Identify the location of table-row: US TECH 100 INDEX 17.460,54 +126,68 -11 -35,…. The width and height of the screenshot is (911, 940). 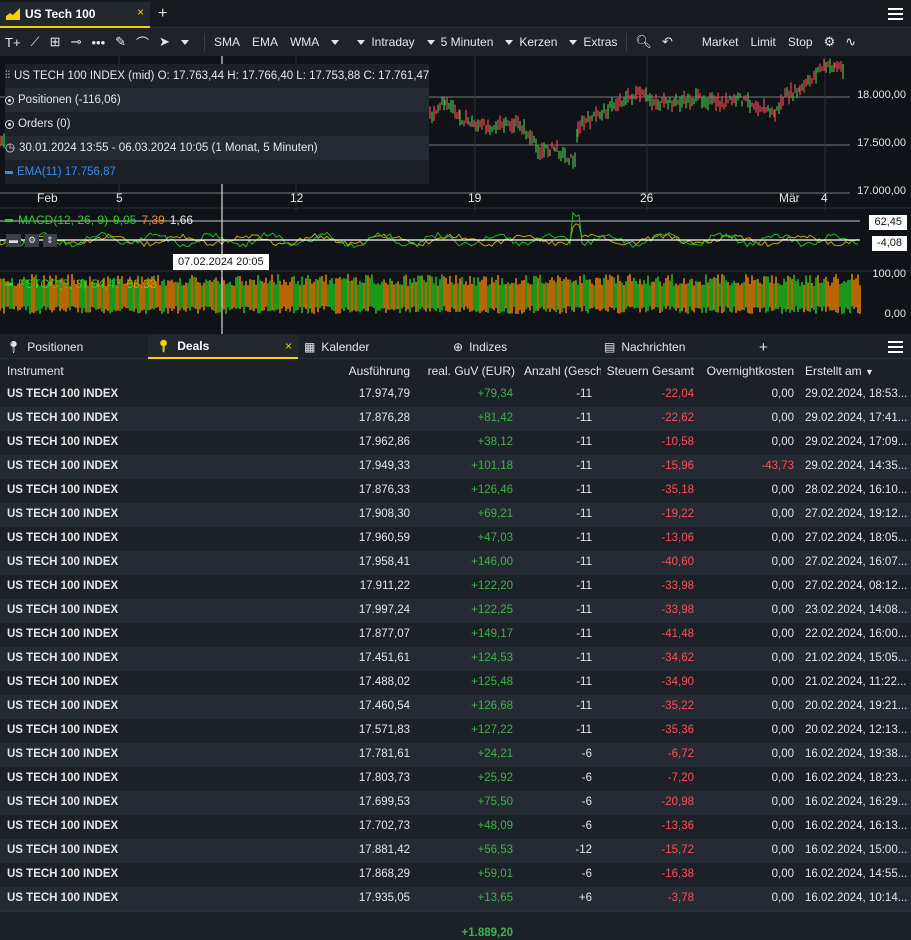
(455, 707).